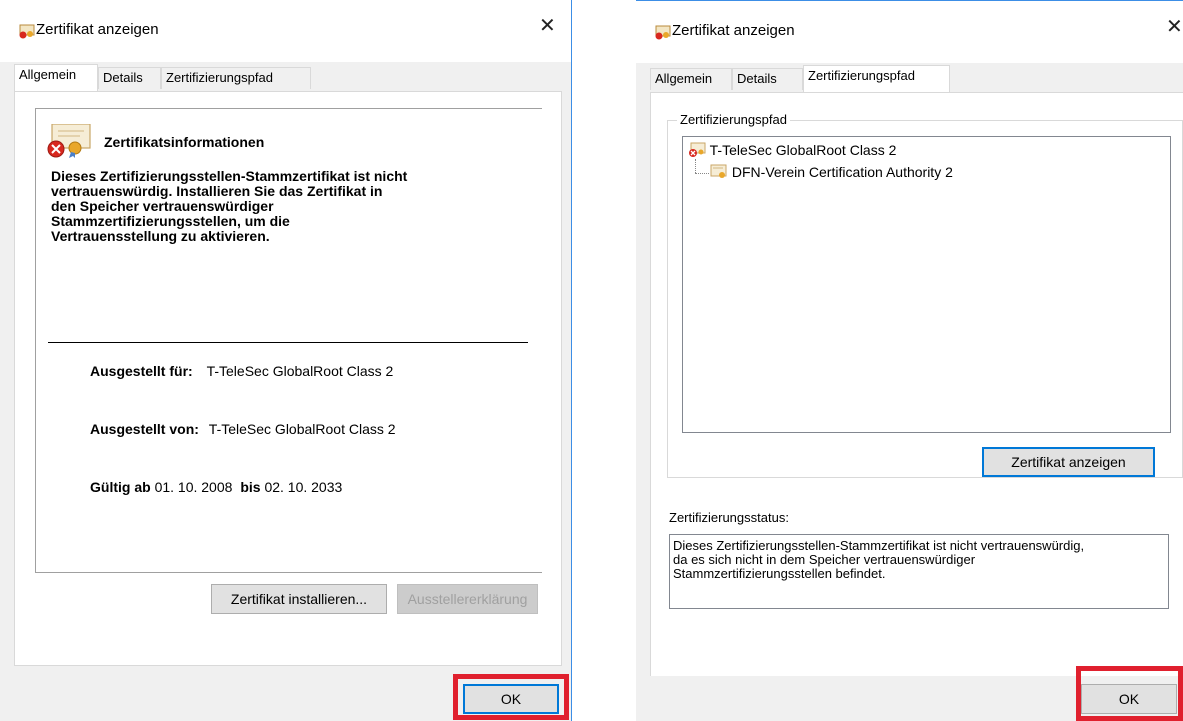 The width and height of the screenshot is (1183, 721). What do you see at coordinates (1068, 462) in the screenshot?
I see `view-certificate-button: Zertifikat anzeigen` at bounding box center [1068, 462].